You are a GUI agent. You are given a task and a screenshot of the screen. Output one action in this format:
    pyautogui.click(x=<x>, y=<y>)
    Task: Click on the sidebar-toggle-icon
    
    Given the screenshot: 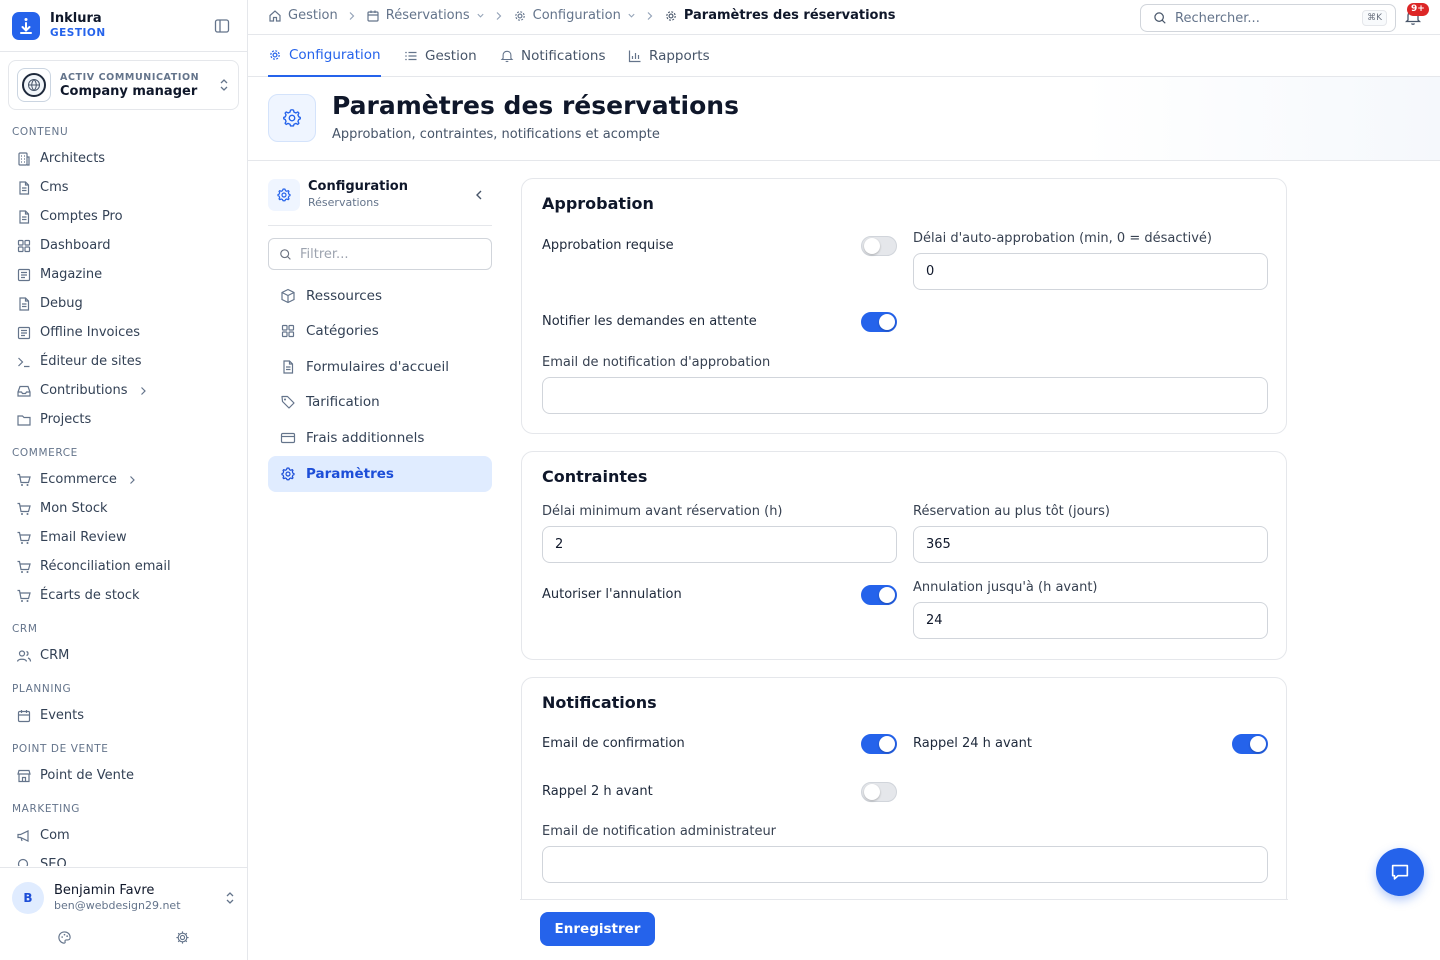 What is the action you would take?
    pyautogui.click(x=222, y=26)
    